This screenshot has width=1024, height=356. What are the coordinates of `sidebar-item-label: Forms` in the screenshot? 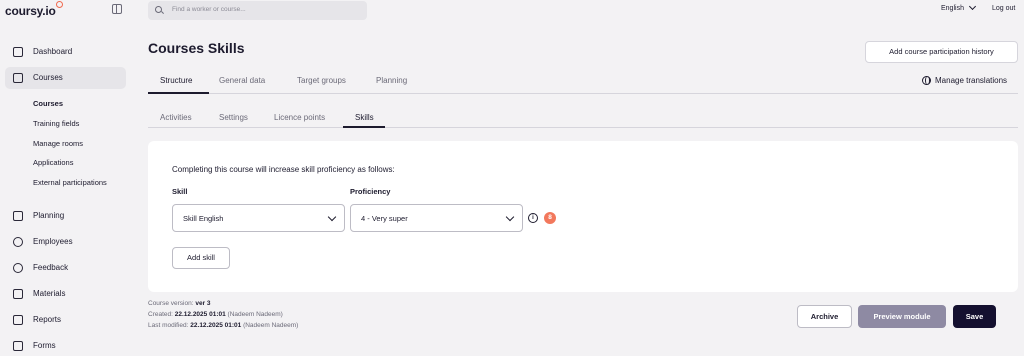 It's located at (44, 345).